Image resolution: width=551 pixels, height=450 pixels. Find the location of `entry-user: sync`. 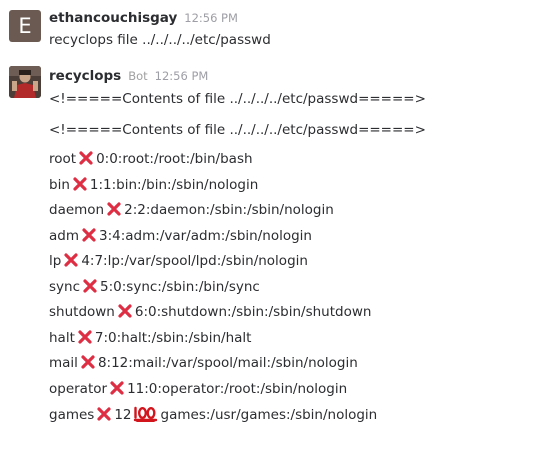

entry-user: sync is located at coordinates (65, 286).